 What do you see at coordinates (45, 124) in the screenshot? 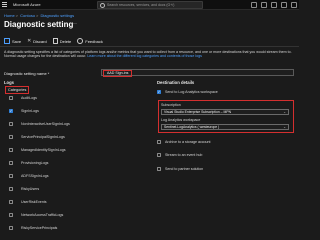
I see `log-category-label: NonInteractiveUserSignInLogs` at bounding box center [45, 124].